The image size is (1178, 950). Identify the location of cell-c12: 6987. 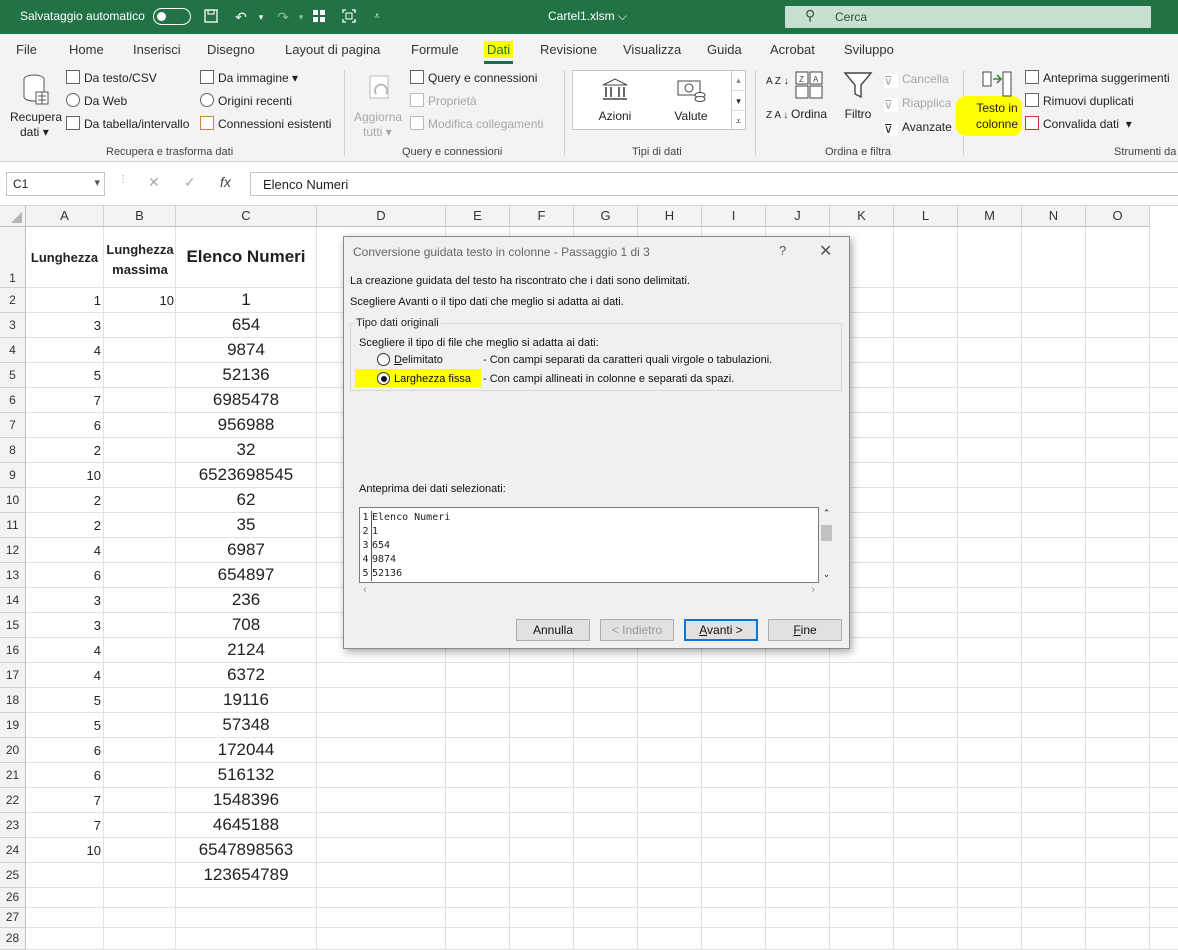
(246, 550).